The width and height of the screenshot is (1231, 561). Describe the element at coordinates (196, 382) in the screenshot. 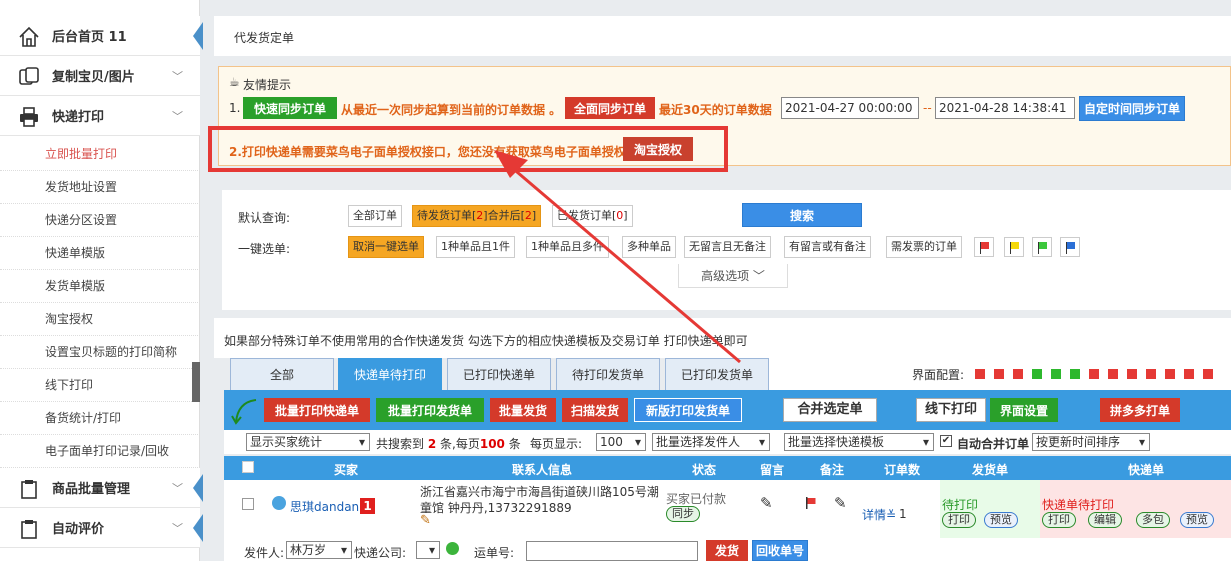

I see `sidebar-collapse-handle` at that location.